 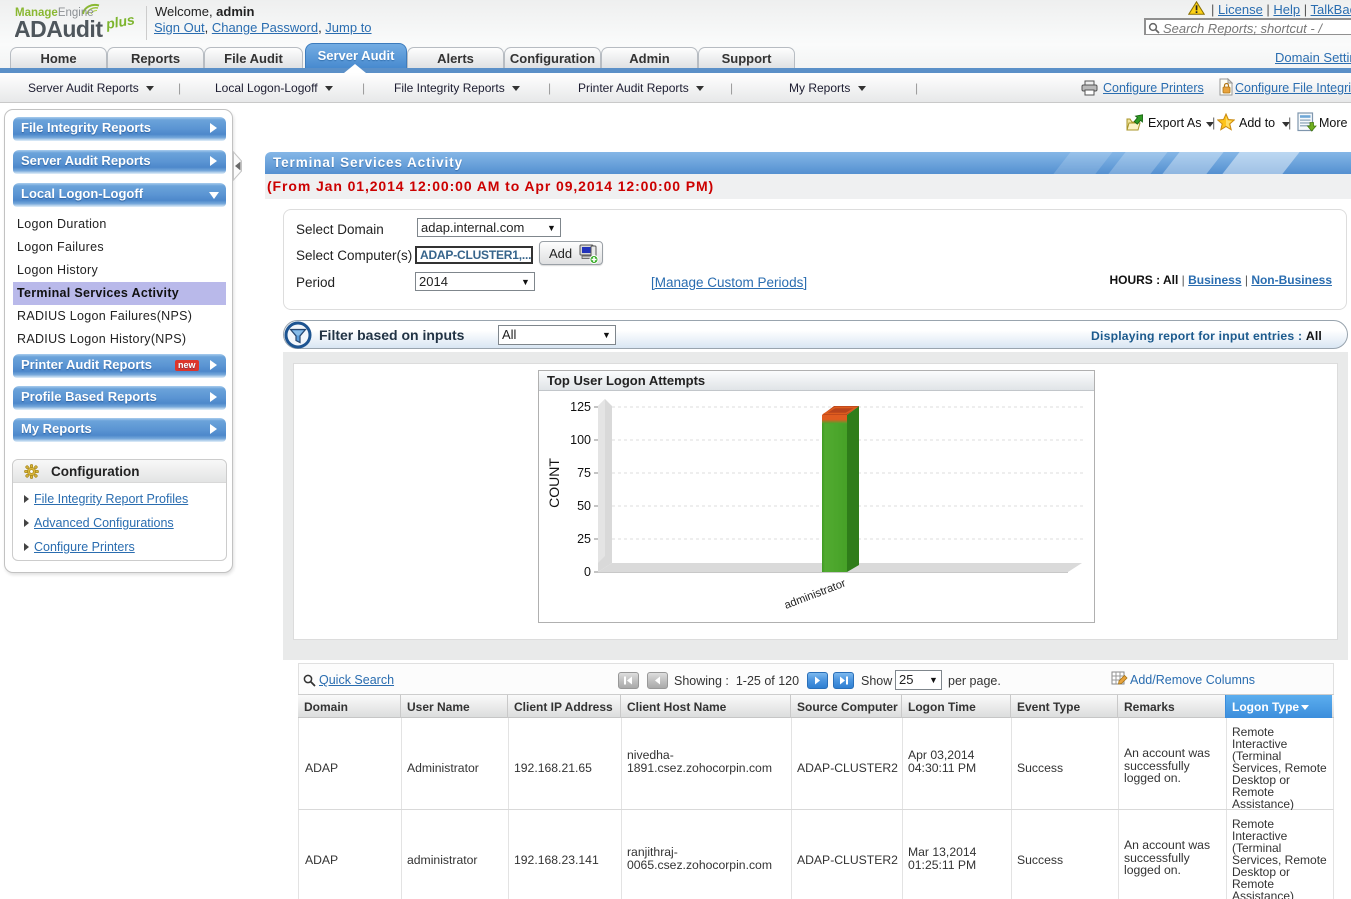 What do you see at coordinates (580, 440) in the screenshot?
I see `svg-text: 100` at bounding box center [580, 440].